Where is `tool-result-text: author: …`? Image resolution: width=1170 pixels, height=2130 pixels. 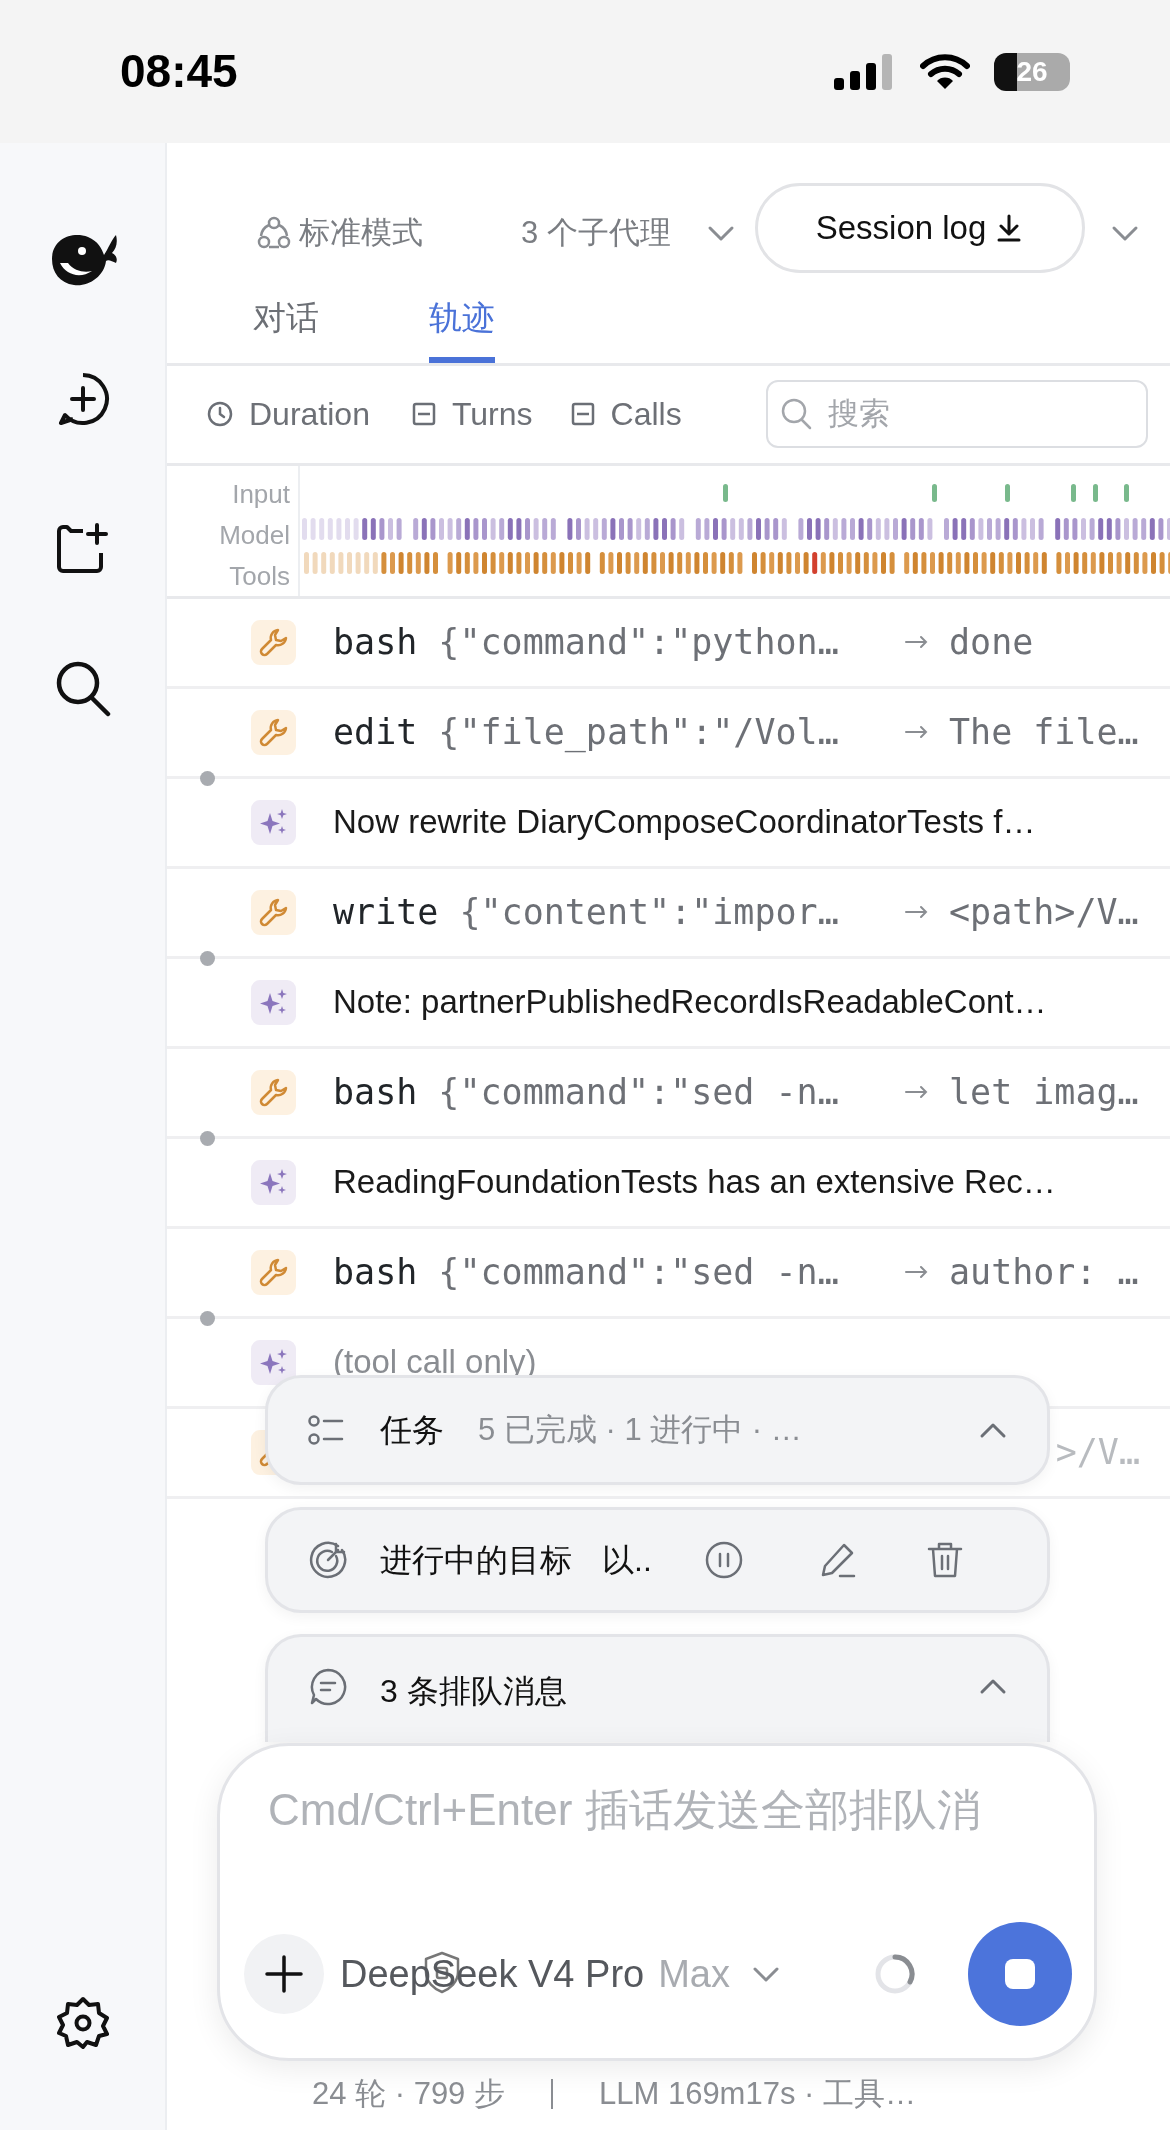
tool-result-text: author: … is located at coordinates (1044, 1272).